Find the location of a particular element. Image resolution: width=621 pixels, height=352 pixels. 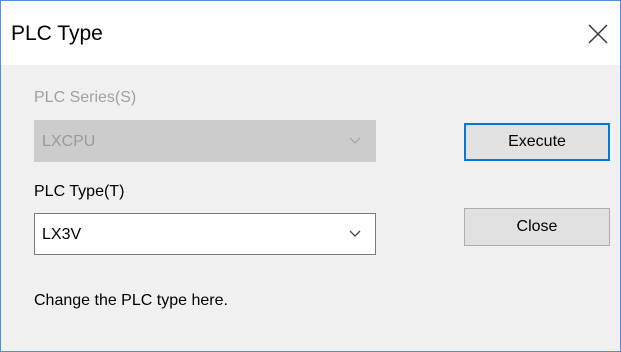

hint-text: Change the PLC type here. is located at coordinates (131, 300).